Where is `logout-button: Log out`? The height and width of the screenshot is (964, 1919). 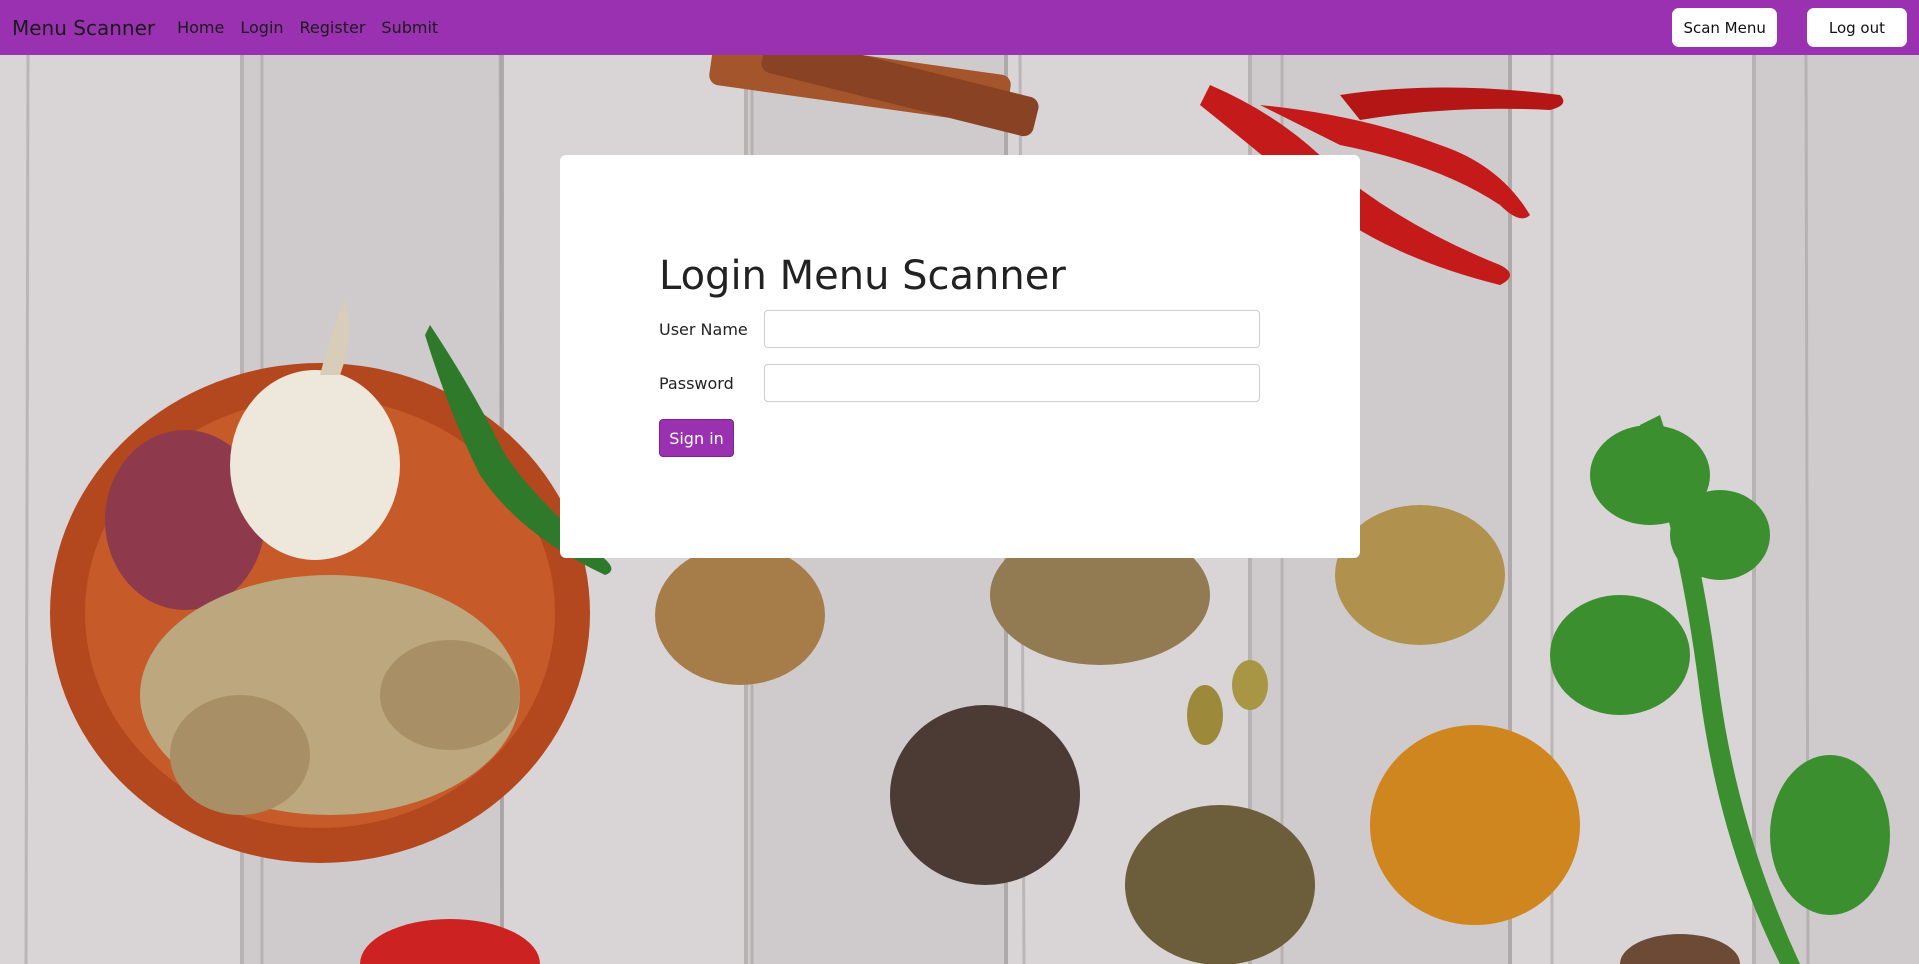 logout-button: Log out is located at coordinates (1856, 27).